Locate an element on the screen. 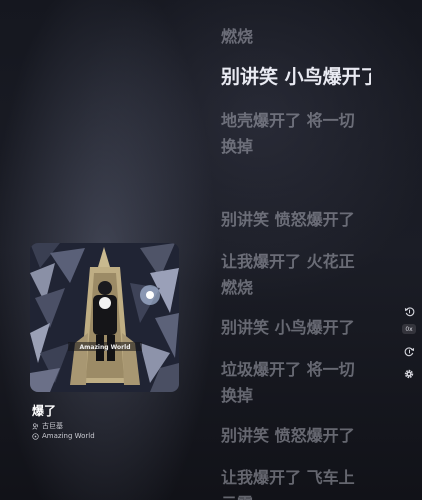 The width and height of the screenshot is (422, 500). album-cover: Amazing World is located at coordinates (104, 317).